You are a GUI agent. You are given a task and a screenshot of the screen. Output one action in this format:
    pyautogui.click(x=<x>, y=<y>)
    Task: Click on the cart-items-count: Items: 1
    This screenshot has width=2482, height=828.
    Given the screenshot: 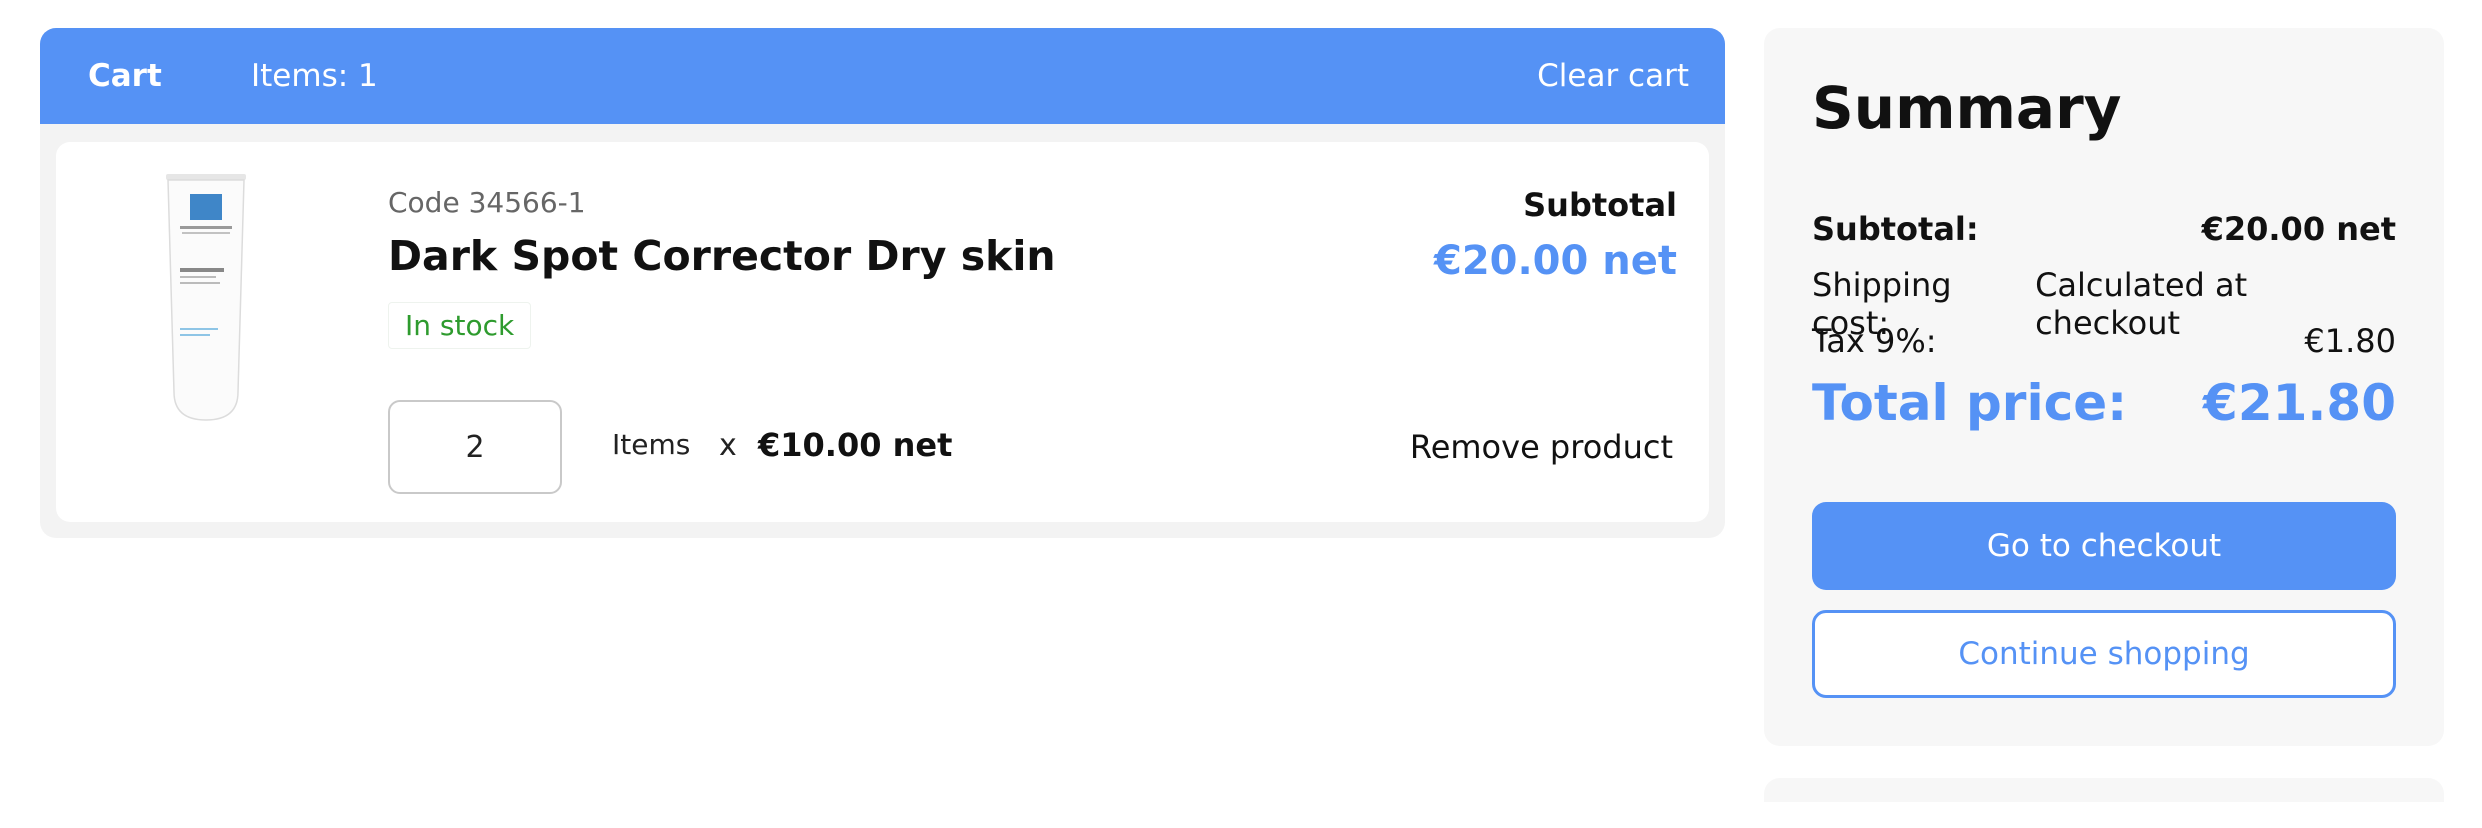 What is the action you would take?
    pyautogui.click(x=314, y=76)
    